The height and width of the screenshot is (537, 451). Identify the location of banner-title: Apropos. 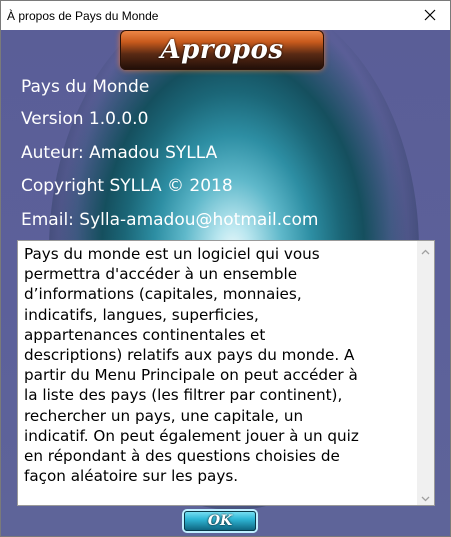
(222, 50).